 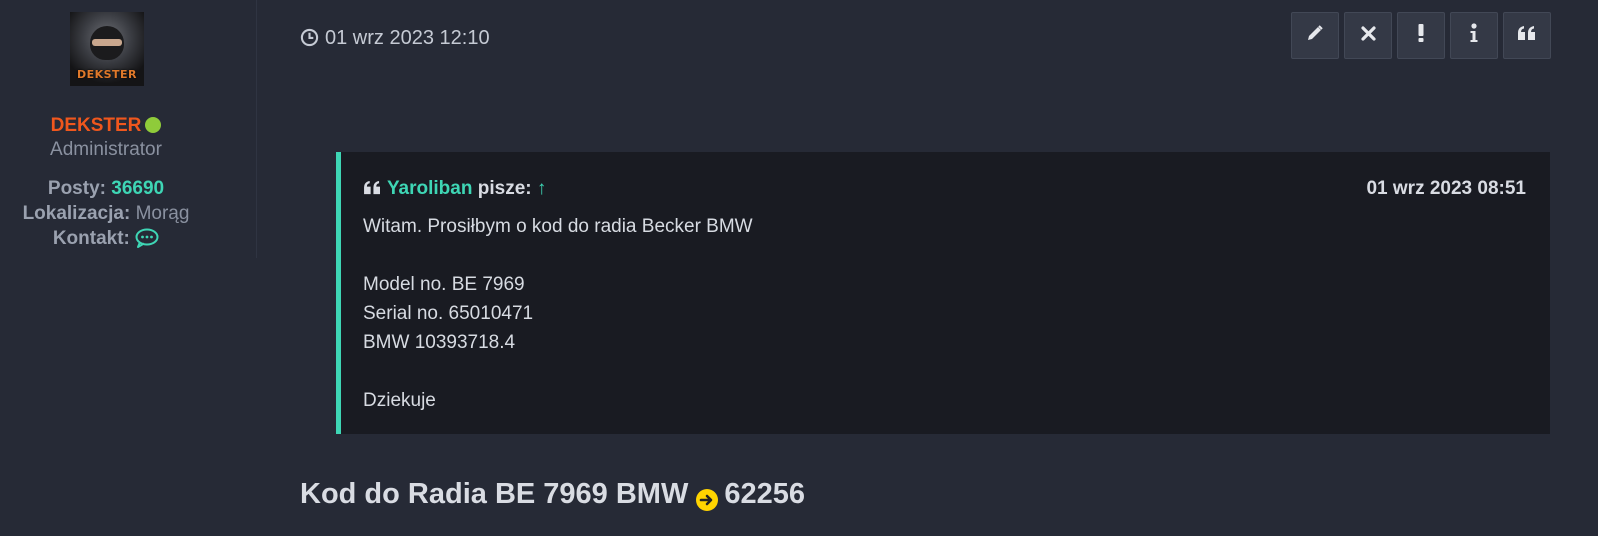 I want to click on delete-button, so click(x=1368, y=35).